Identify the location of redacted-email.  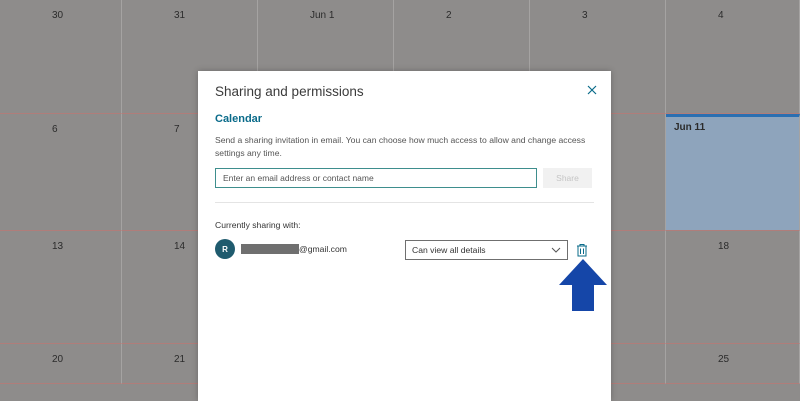
(270, 249).